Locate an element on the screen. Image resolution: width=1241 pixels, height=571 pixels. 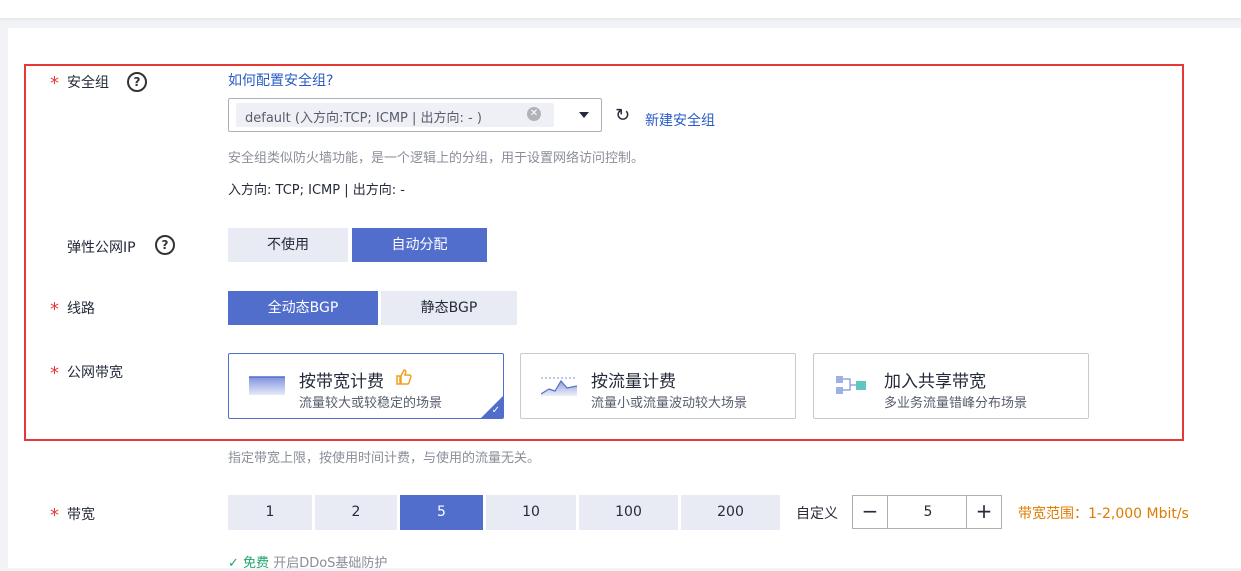
line-option-static-bgp: 静态BGP is located at coordinates (449, 308).